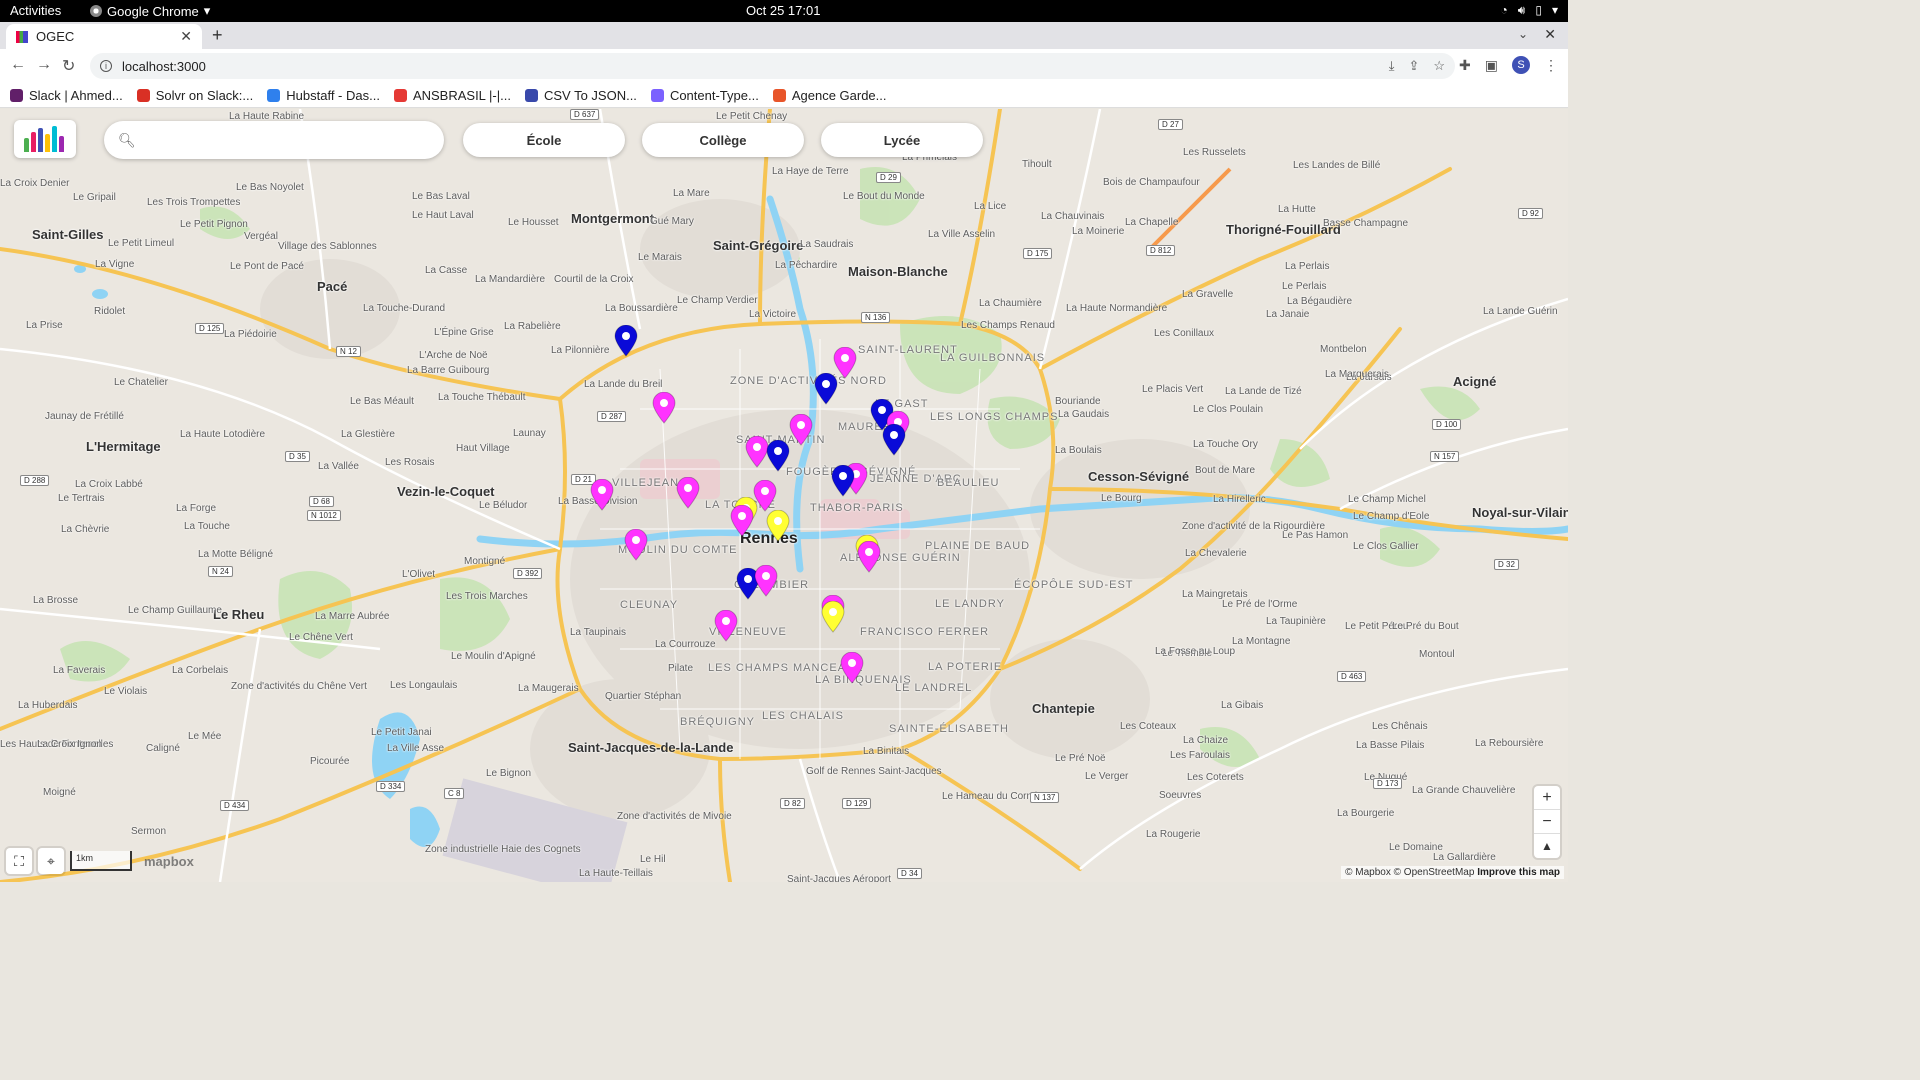  I want to click on search-box: 🔍︎, so click(274, 140).